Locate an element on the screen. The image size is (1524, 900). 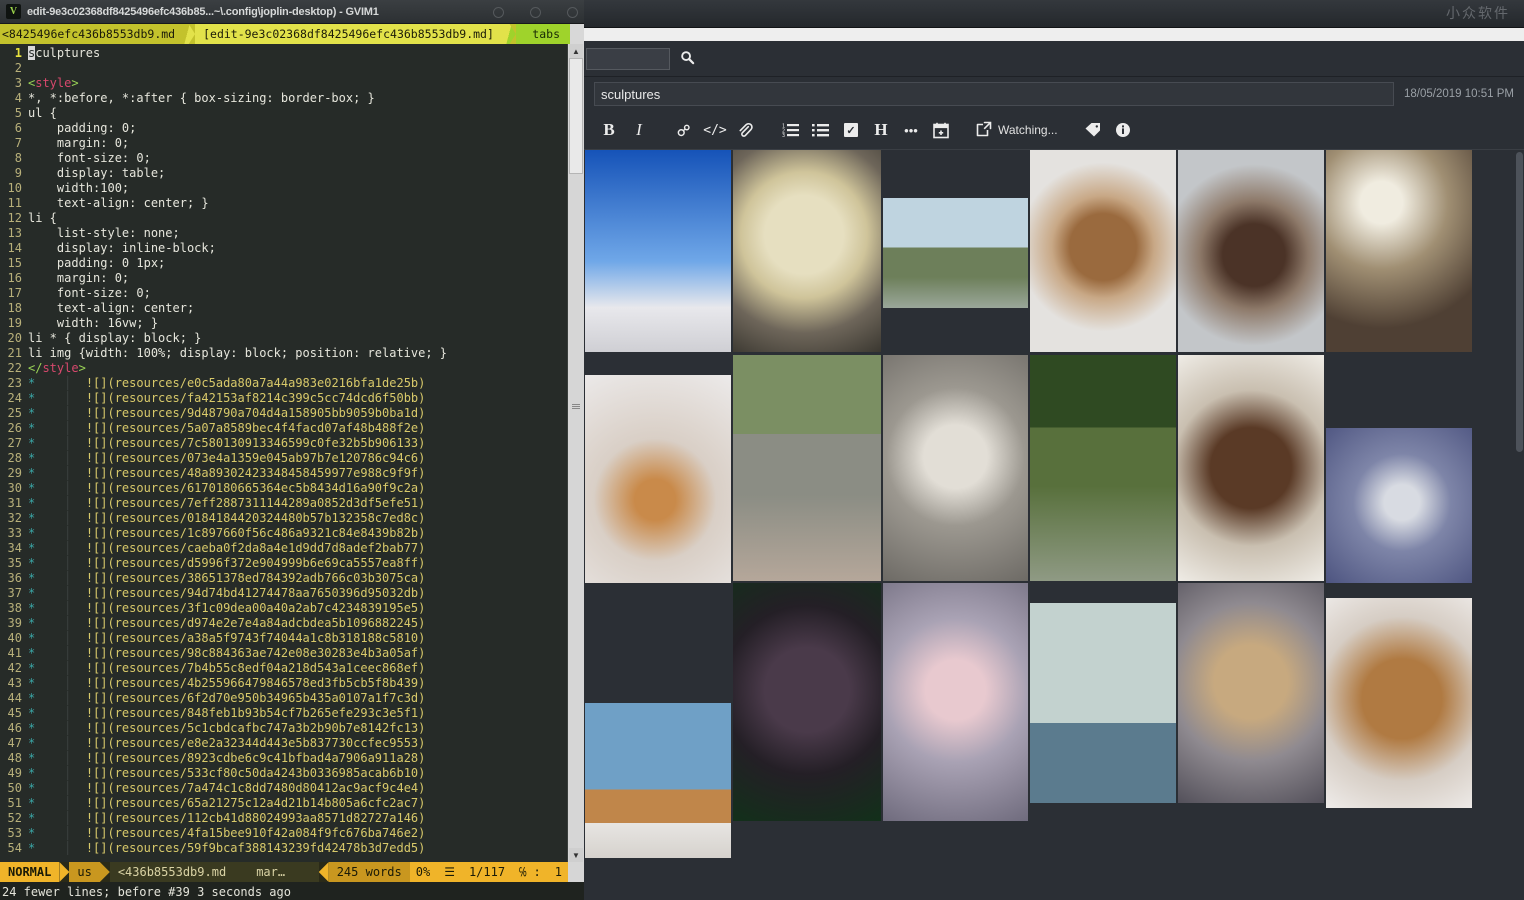
note-title-input: sculptures is located at coordinates (994, 94).